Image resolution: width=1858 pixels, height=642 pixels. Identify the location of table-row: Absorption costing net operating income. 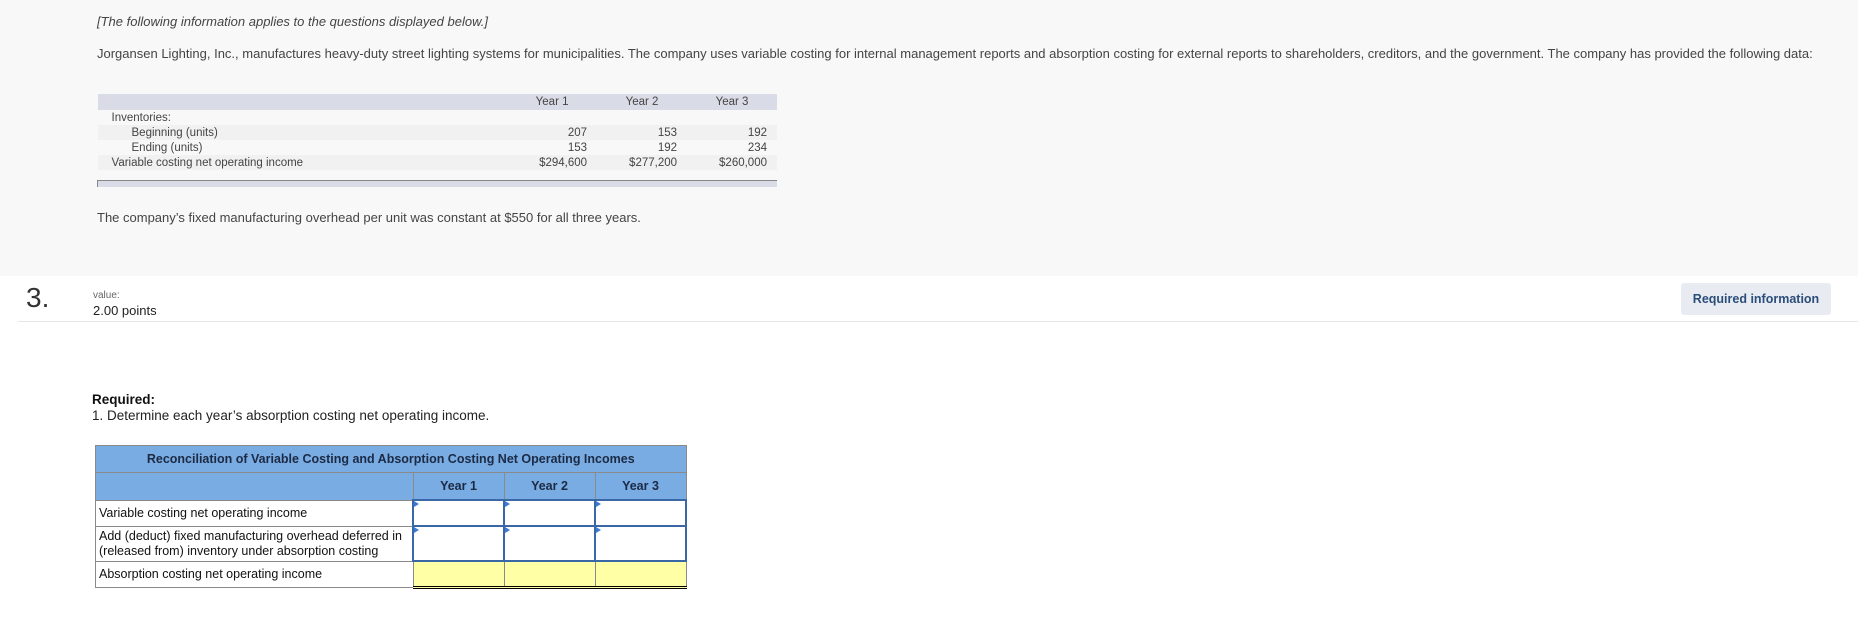
(391, 574).